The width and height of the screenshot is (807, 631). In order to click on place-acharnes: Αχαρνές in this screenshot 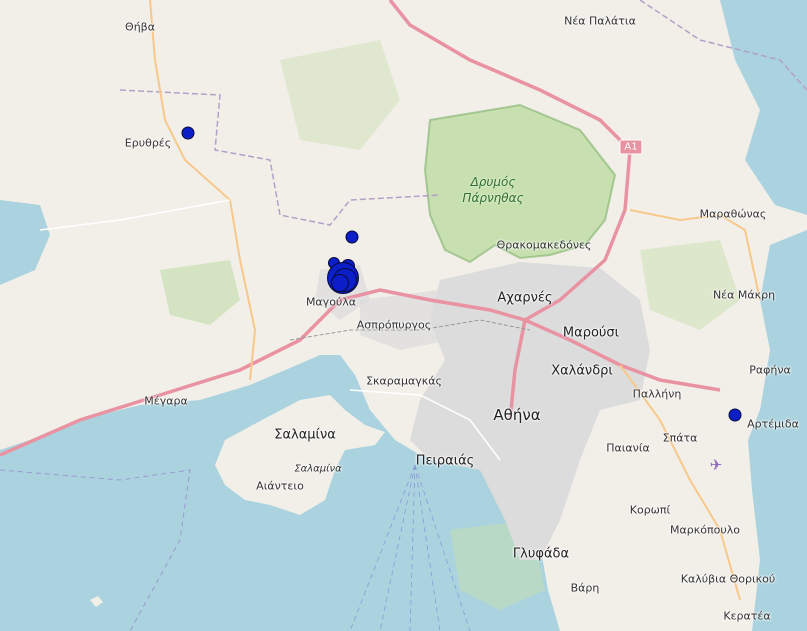, I will do `click(525, 298)`.